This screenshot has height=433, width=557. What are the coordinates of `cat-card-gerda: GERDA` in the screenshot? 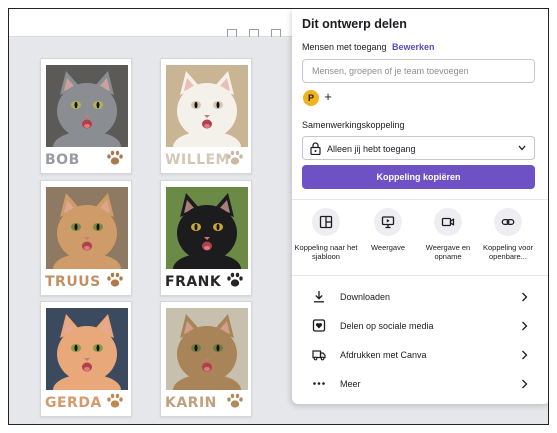 It's located at (86, 359).